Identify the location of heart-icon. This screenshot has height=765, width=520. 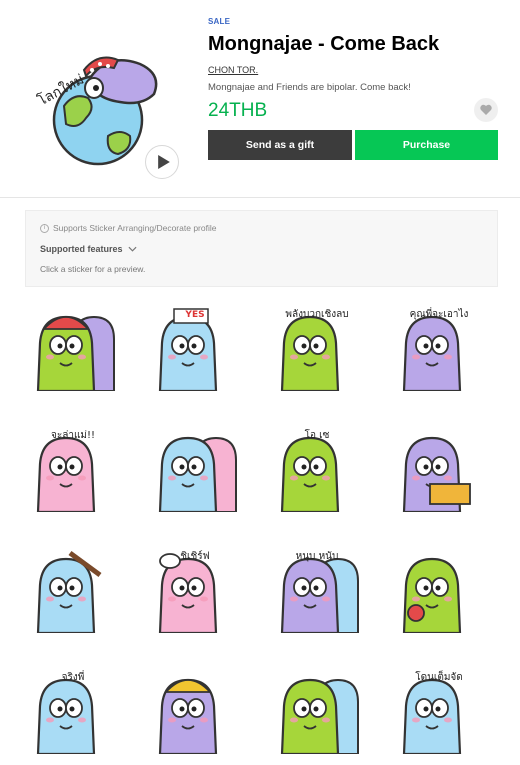
(486, 109).